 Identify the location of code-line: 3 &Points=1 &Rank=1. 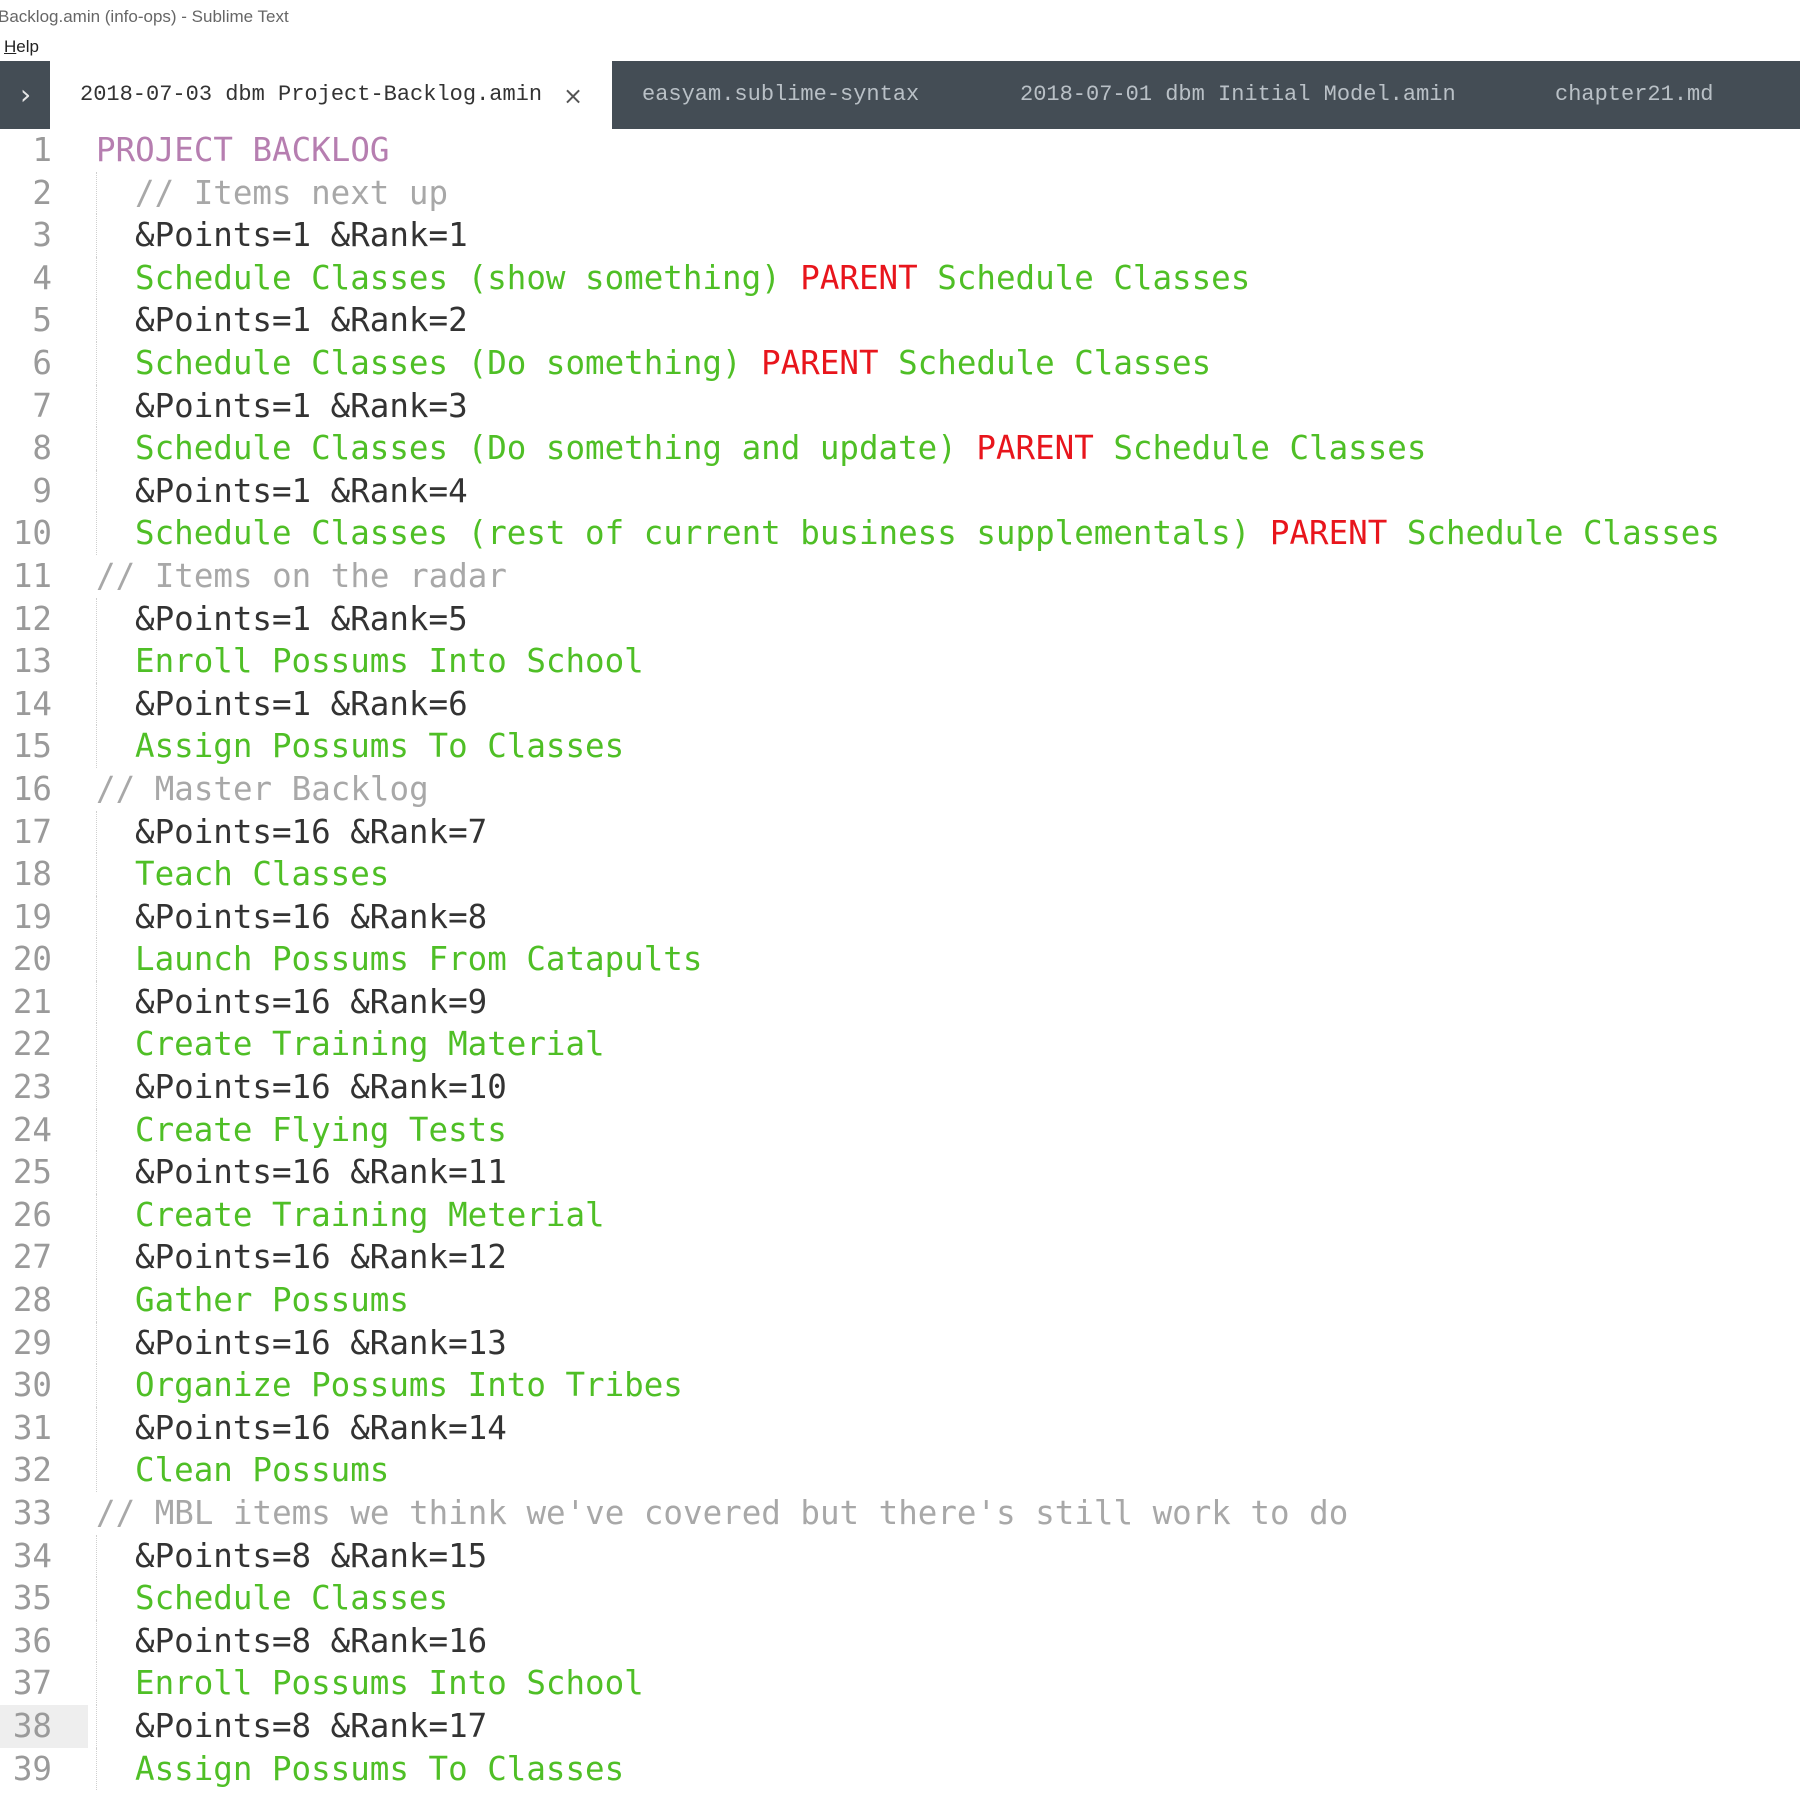
(900, 235).